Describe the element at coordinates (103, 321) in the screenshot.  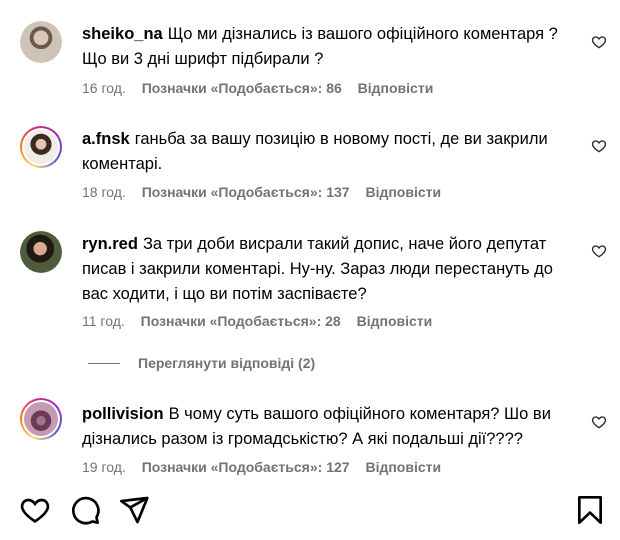
I see `comment-time: 11 год.` at that location.